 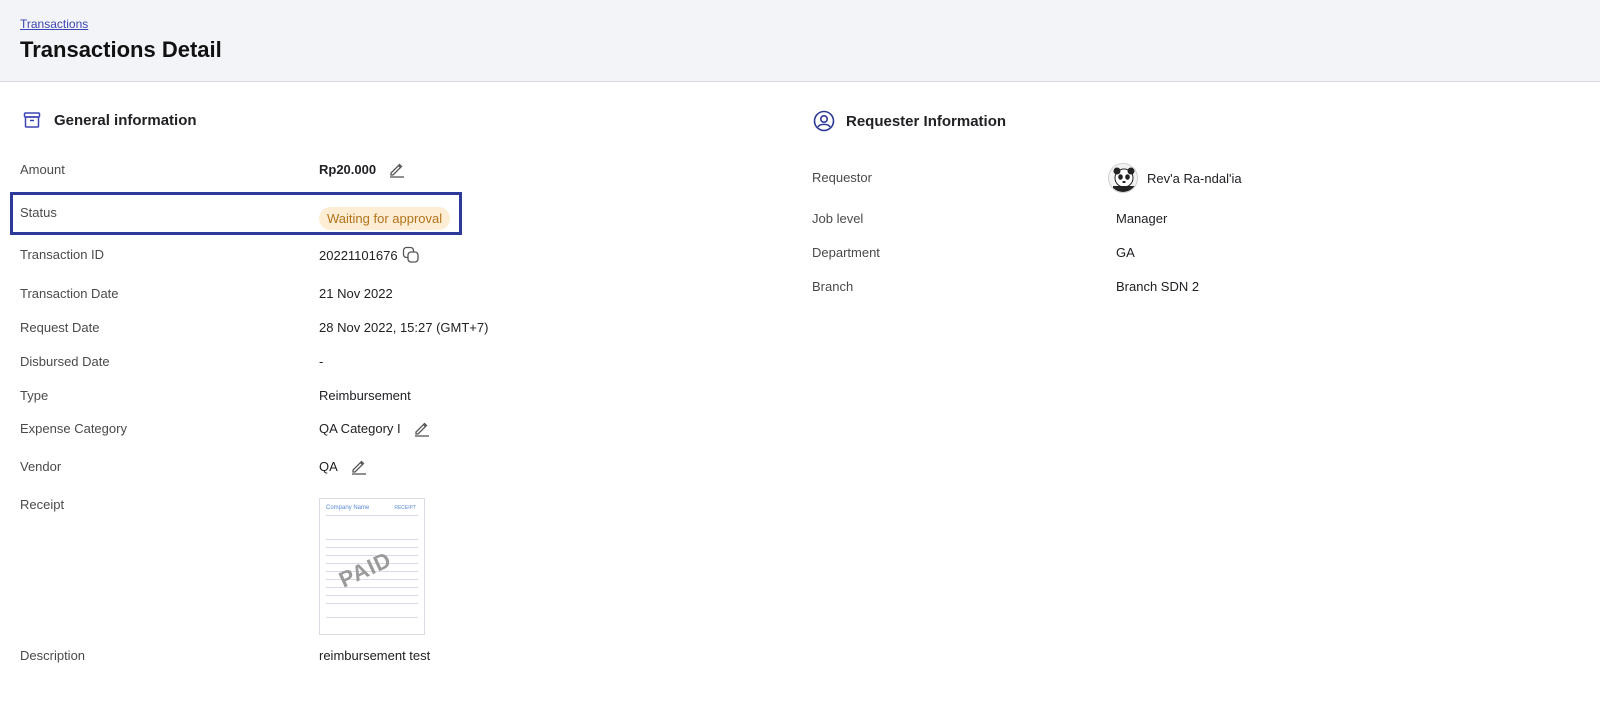 What do you see at coordinates (65, 361) in the screenshot?
I see `disbursed-date-label: Disbursed Date` at bounding box center [65, 361].